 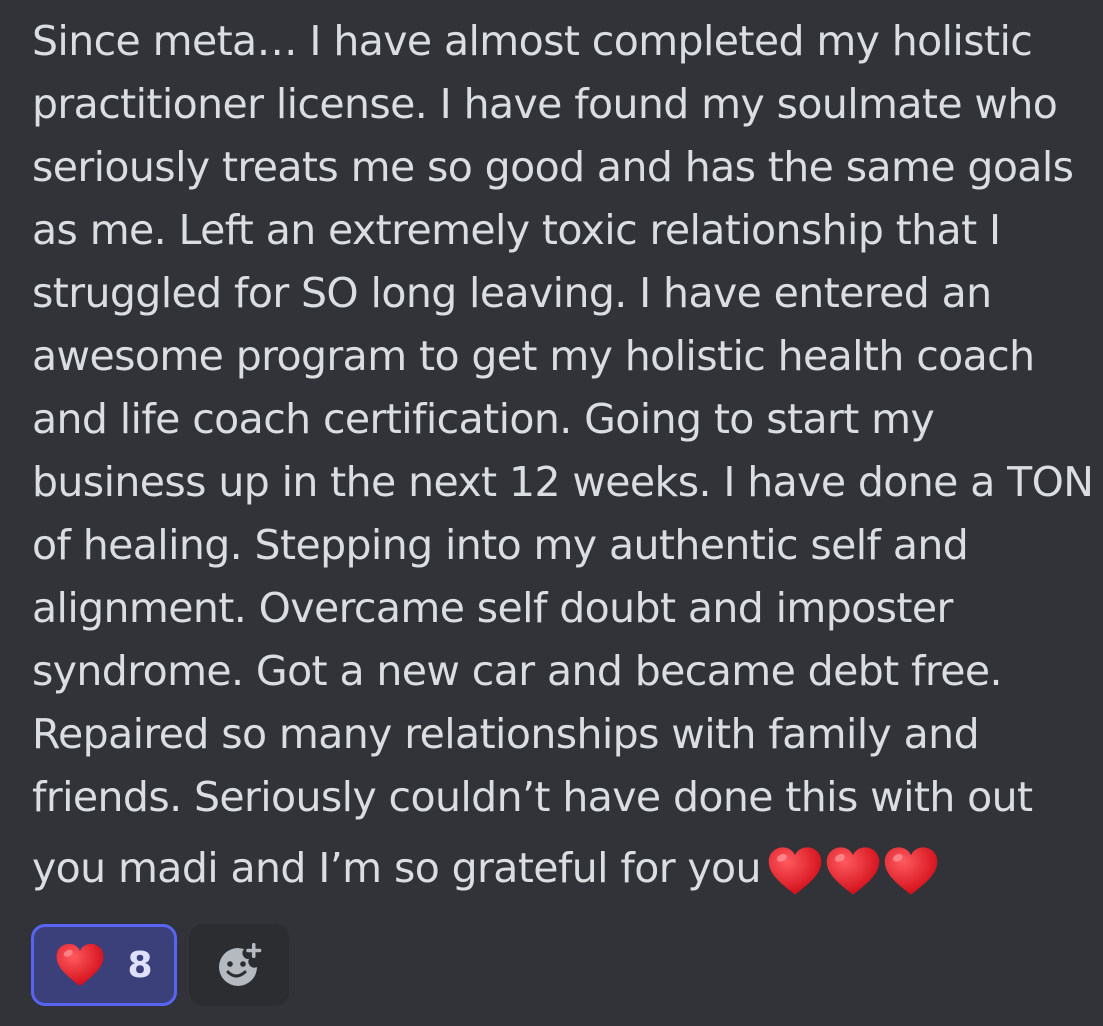 I want to click on reactions-bar: 8, so click(x=160, y=965).